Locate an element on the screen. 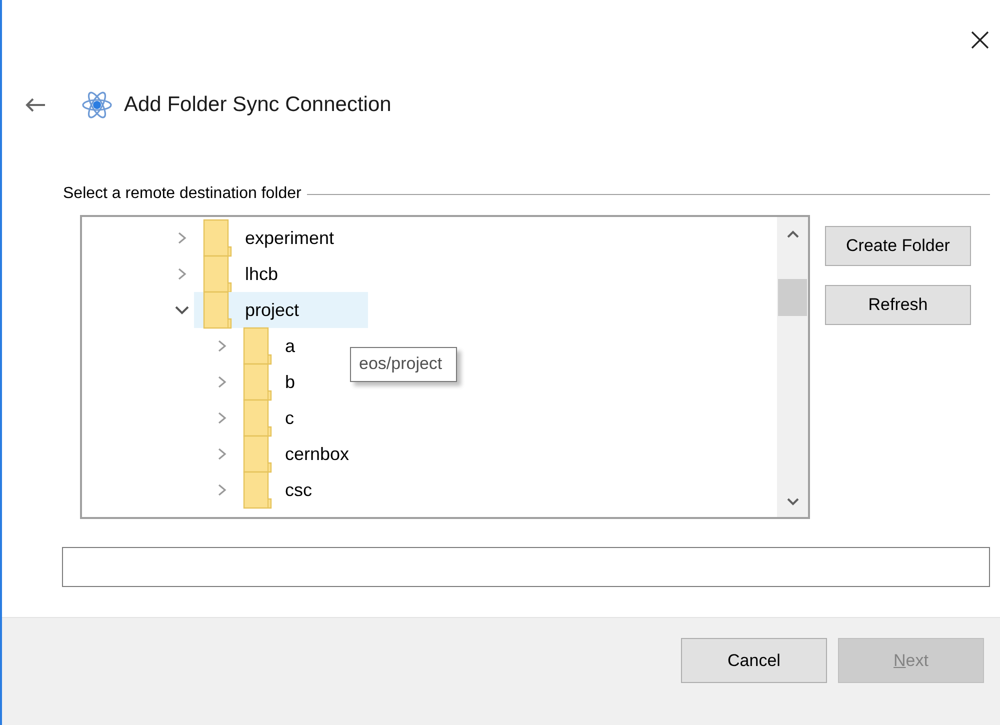 The height and width of the screenshot is (725, 1000). path-field is located at coordinates (526, 567).